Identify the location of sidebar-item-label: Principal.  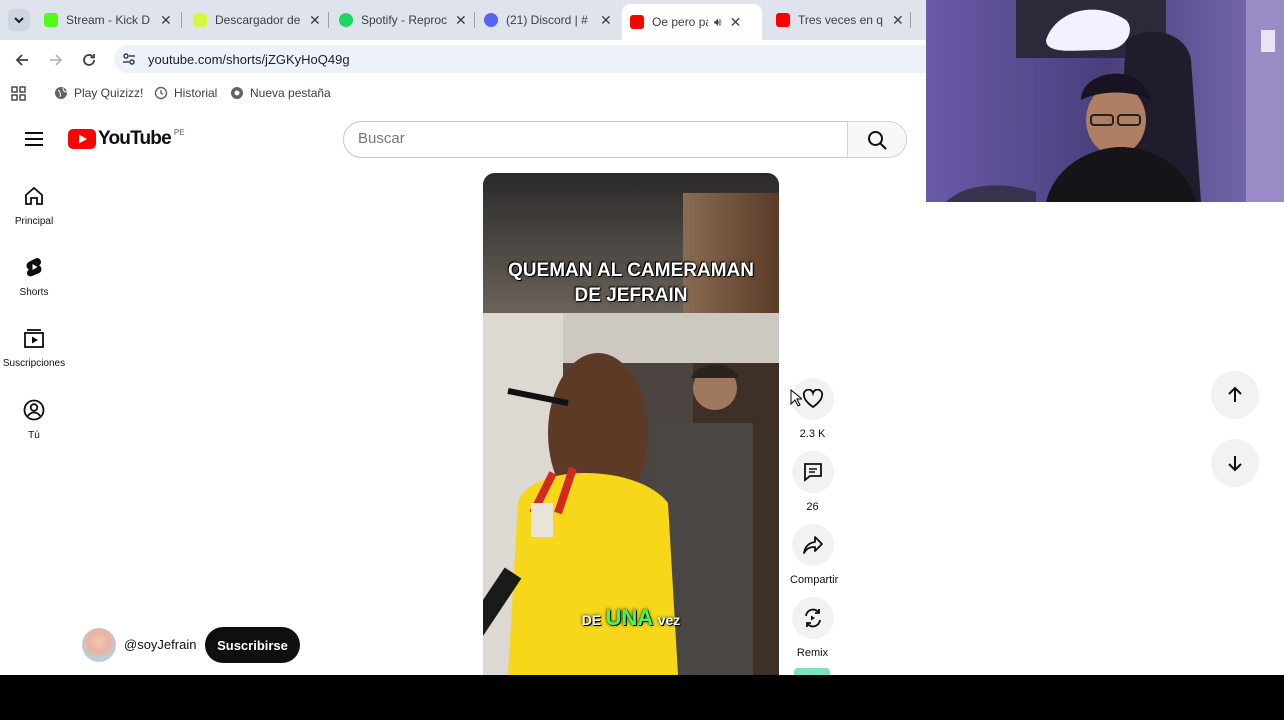
(34, 221).